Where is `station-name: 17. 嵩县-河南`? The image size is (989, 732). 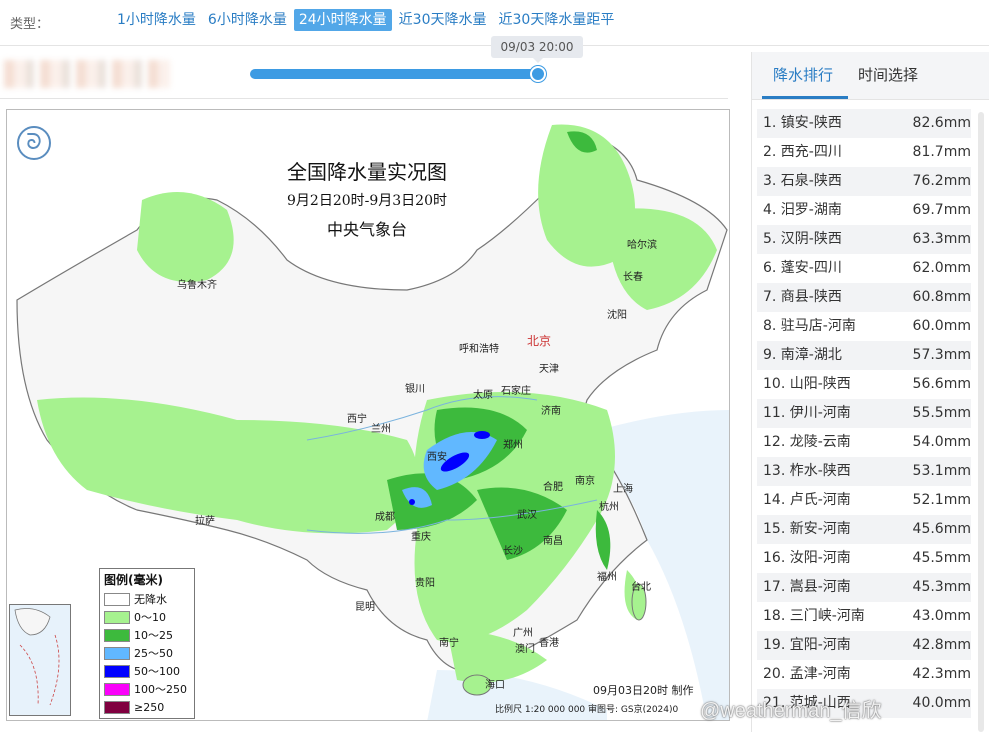
station-name: 17. 嵩县-河南 is located at coordinates (807, 587).